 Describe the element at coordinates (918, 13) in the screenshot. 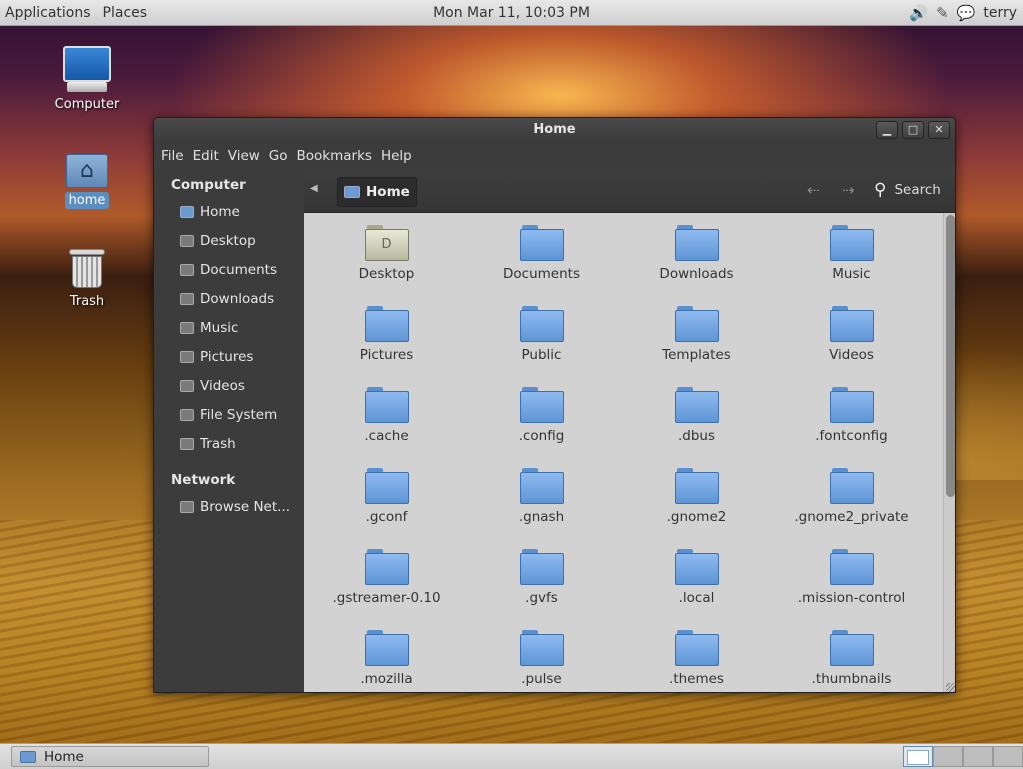

I see `volume-icon: 🔊` at that location.